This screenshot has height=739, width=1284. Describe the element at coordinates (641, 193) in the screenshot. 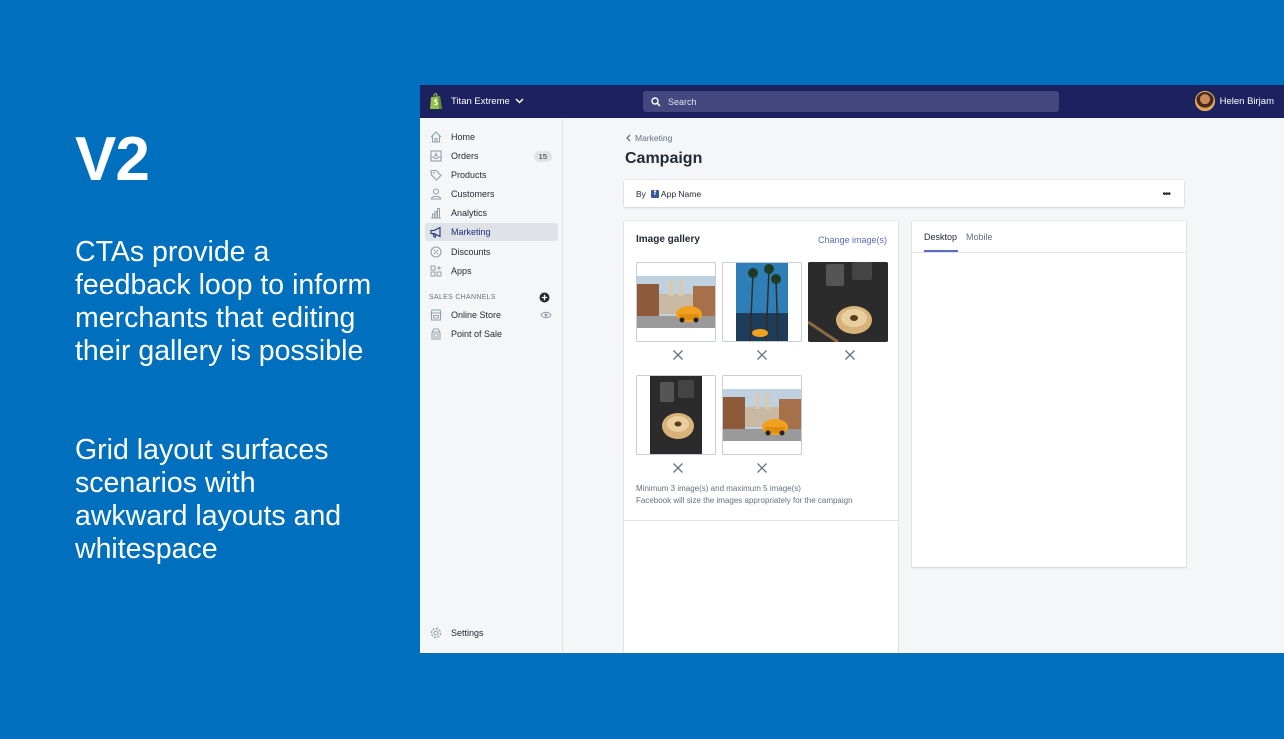

I see `by-label: By` at that location.